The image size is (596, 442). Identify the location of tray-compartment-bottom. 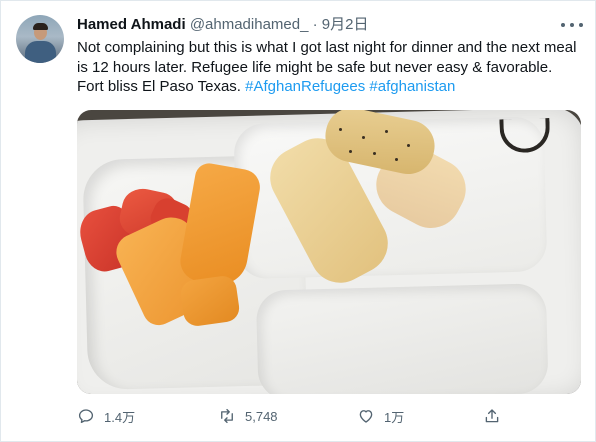
(402, 338).